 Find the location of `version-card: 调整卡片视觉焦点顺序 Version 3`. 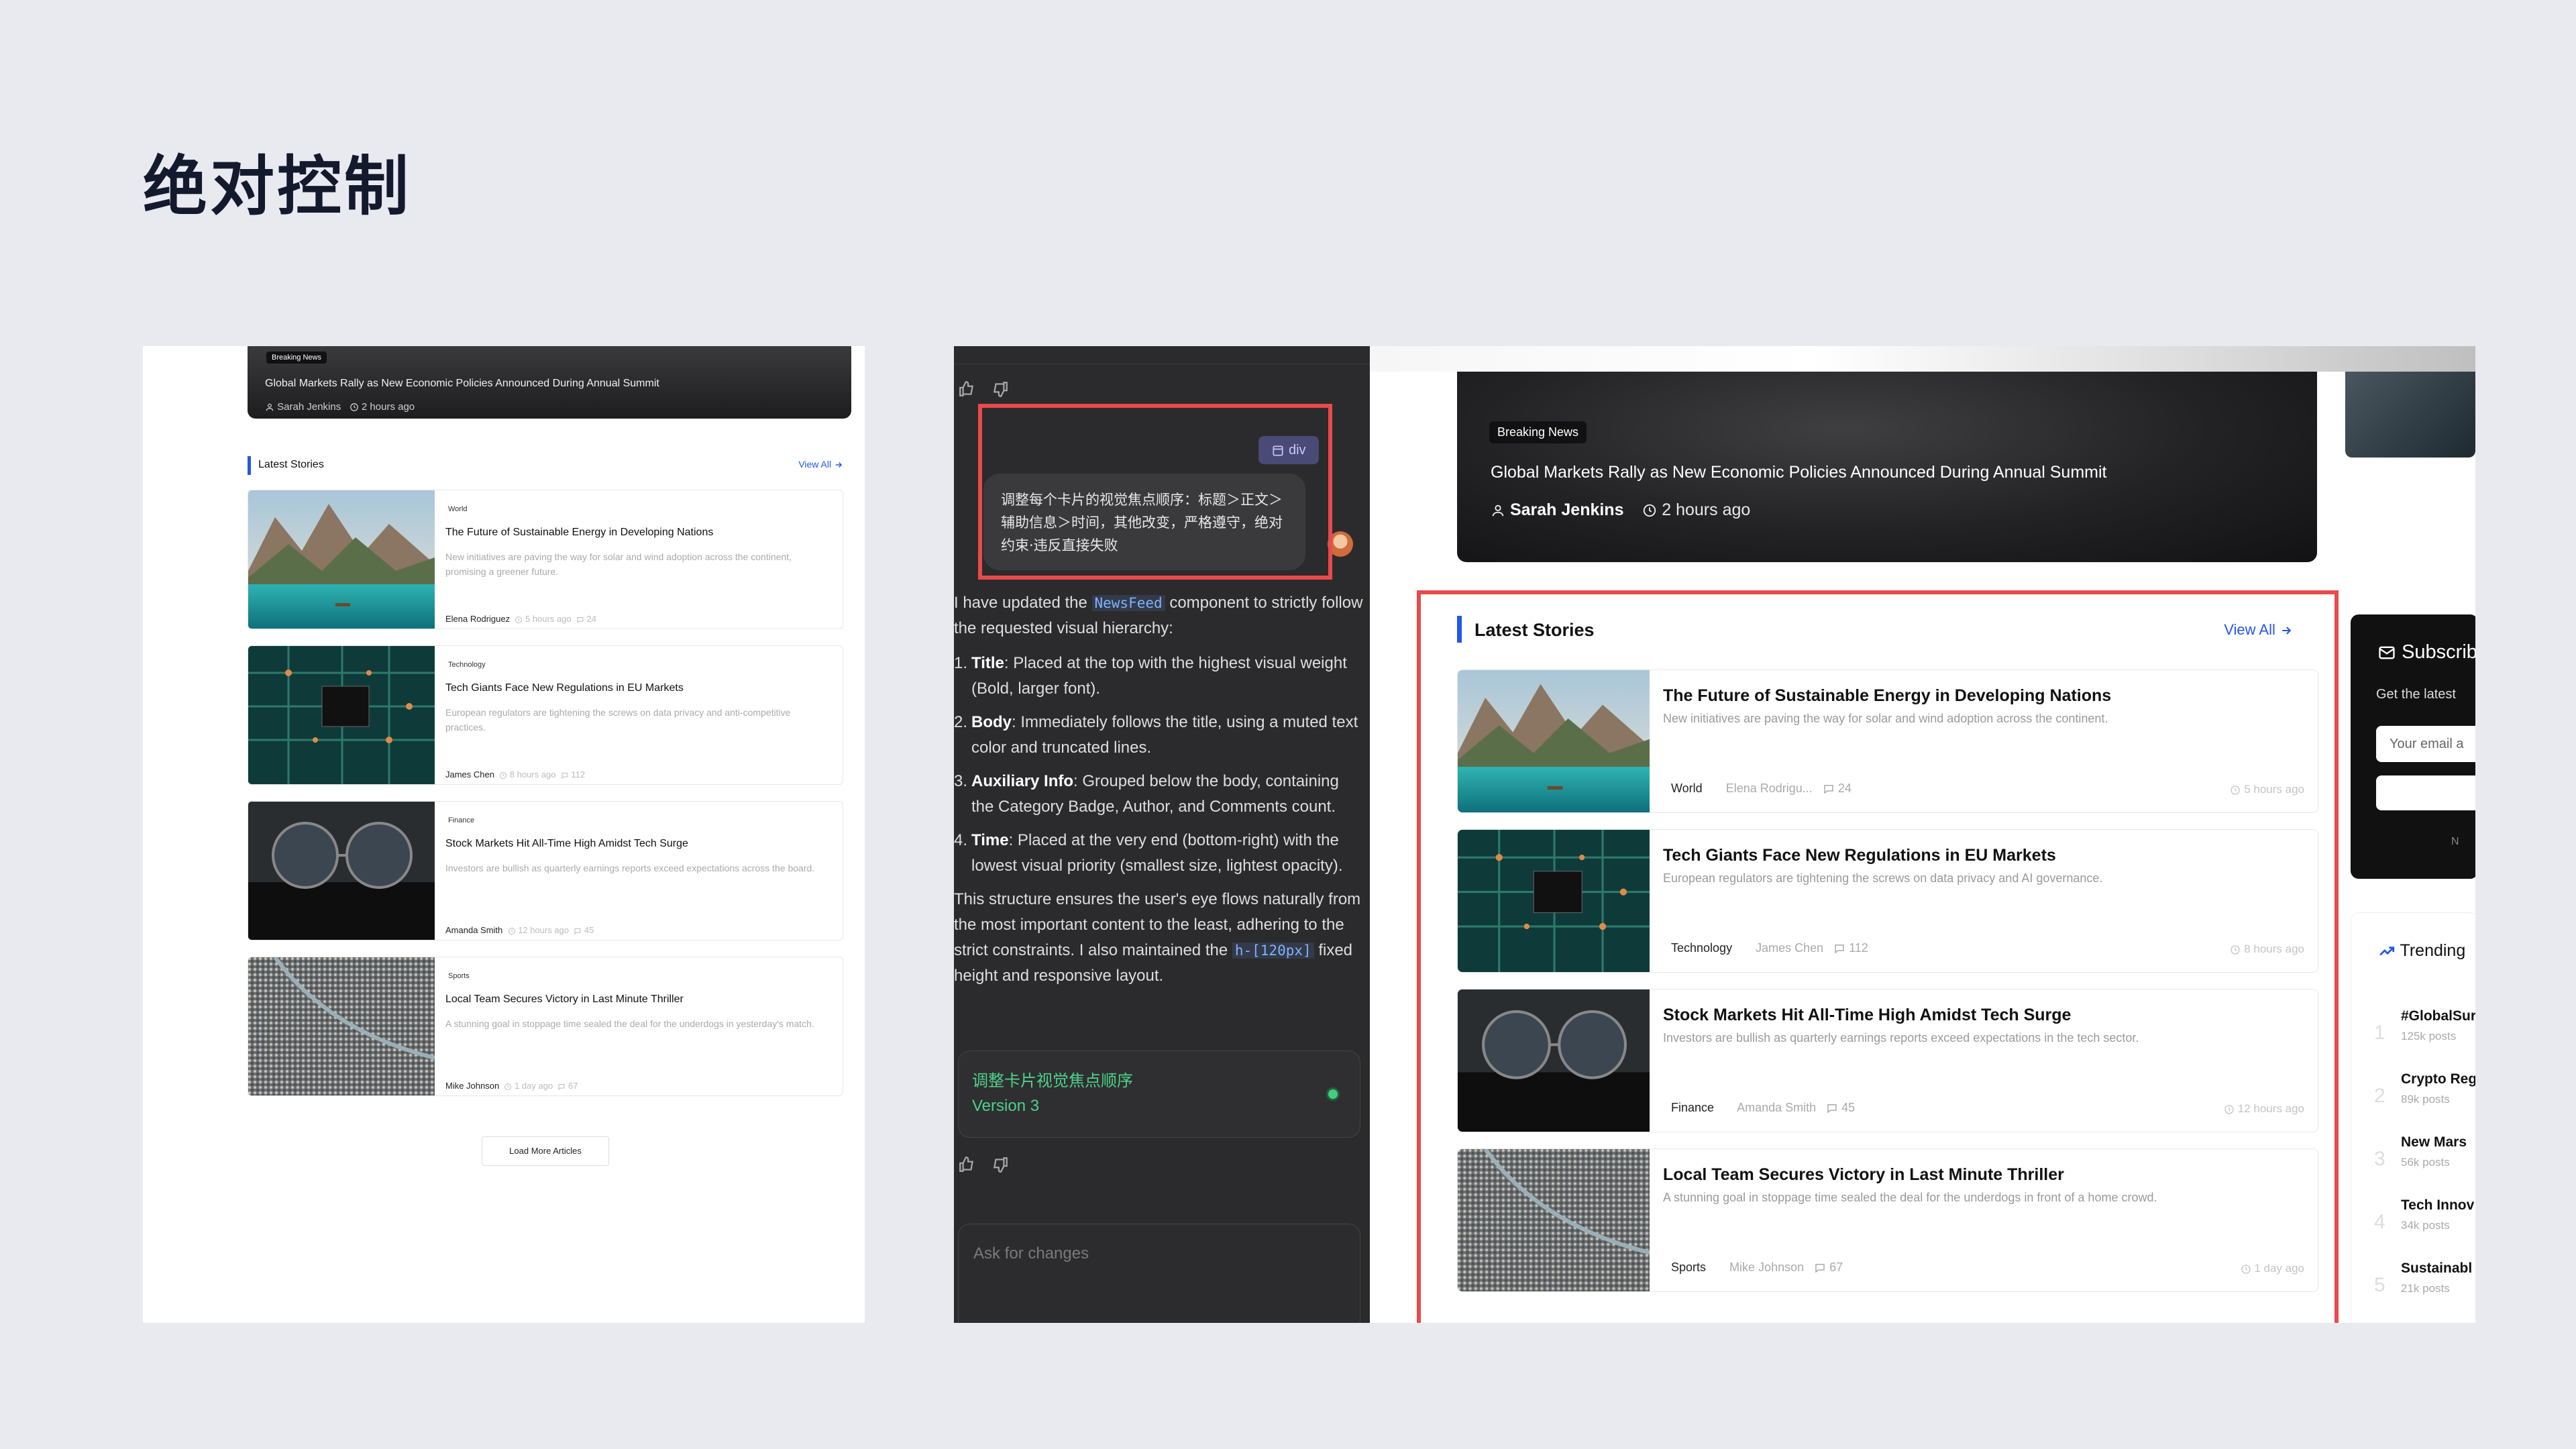

version-card: 调整卡片视觉焦点顺序 Version 3 is located at coordinates (1159, 1094).